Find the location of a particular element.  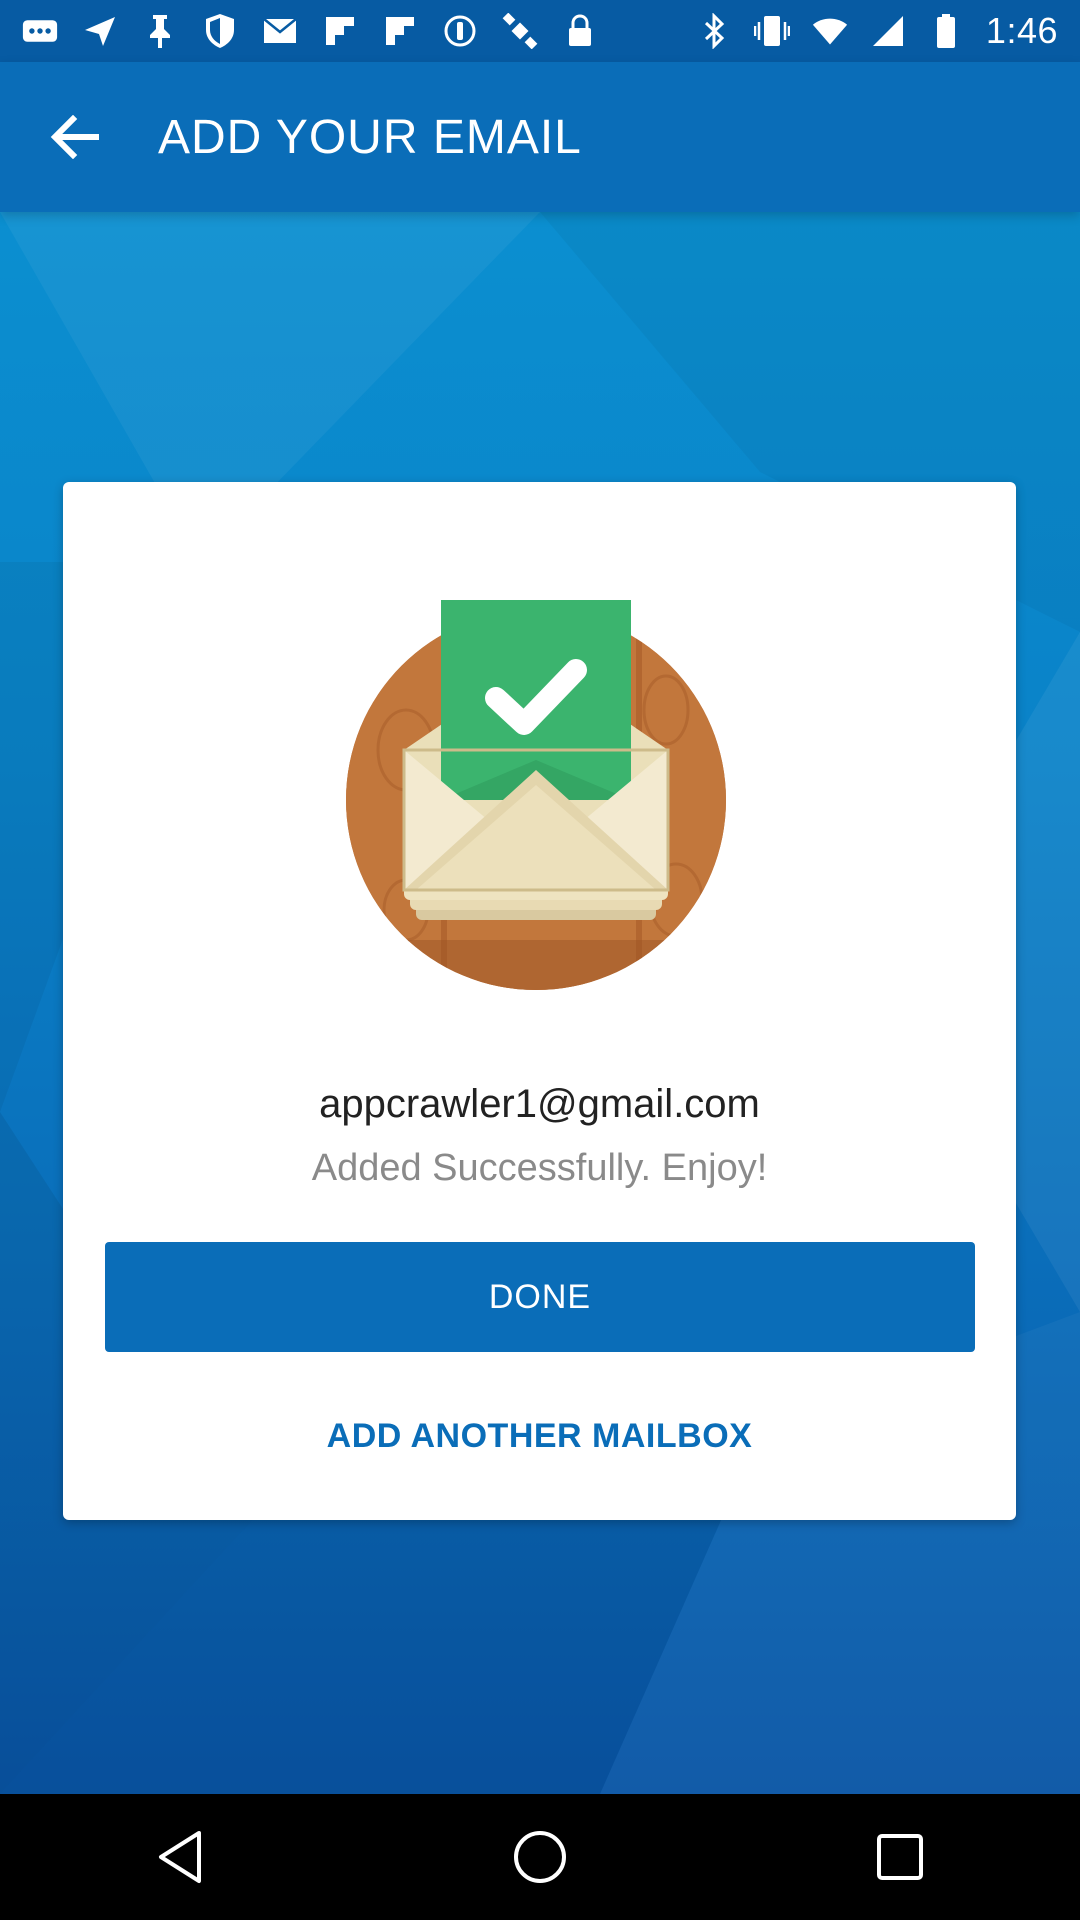

app-bar: ADD YOUR EMAIL is located at coordinates (540, 137).